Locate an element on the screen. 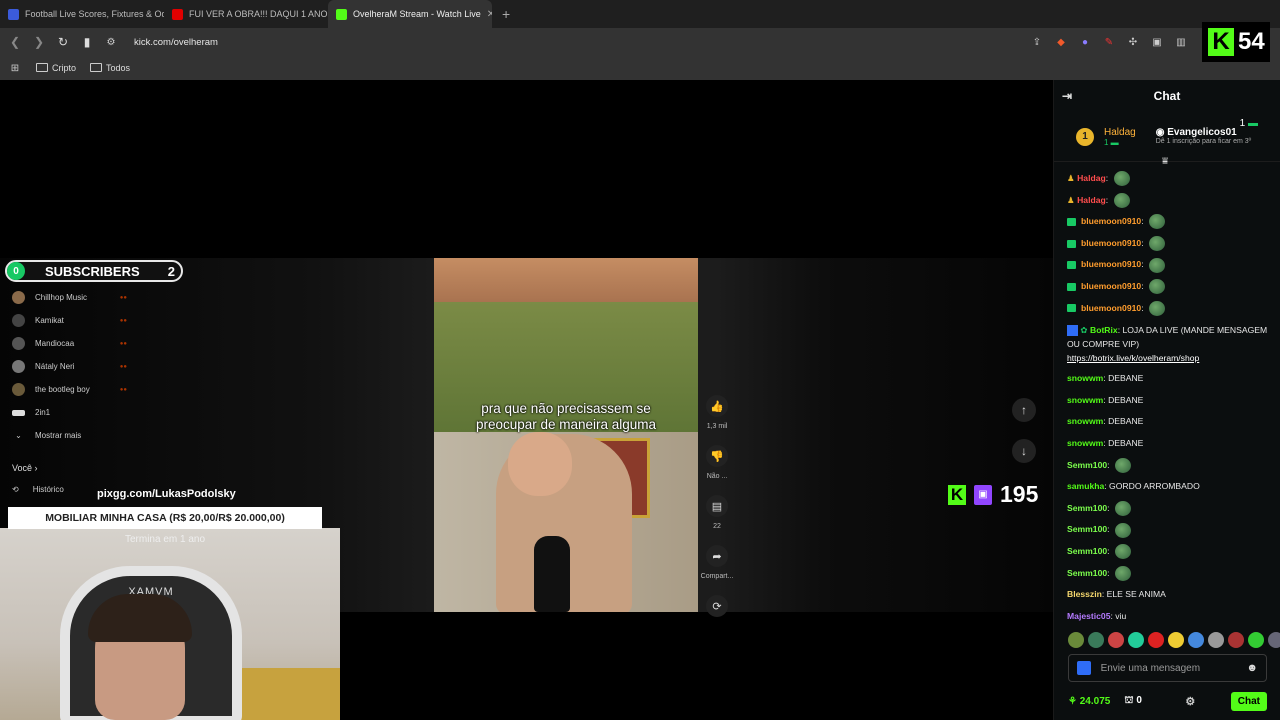 This screenshot has width=1280, height=720. kick-logo-icon: K is located at coordinates (1221, 42).